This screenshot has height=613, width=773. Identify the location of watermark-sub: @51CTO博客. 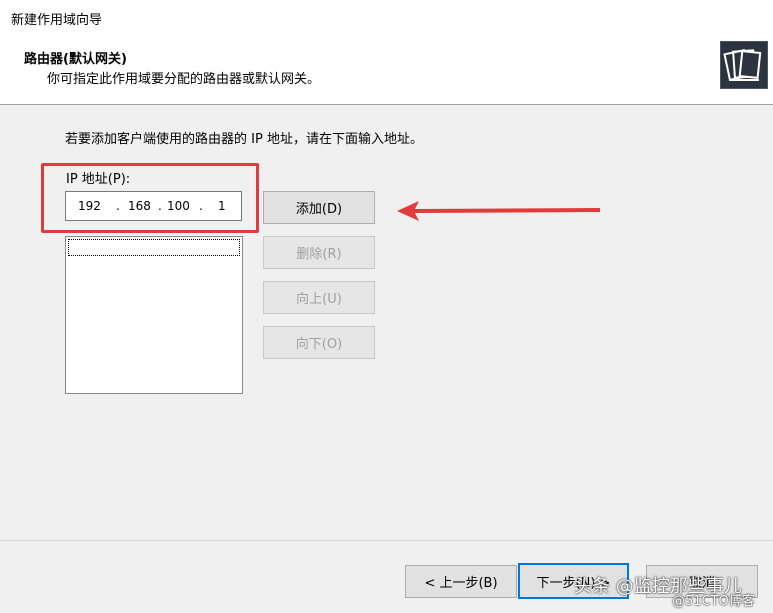
(713, 601).